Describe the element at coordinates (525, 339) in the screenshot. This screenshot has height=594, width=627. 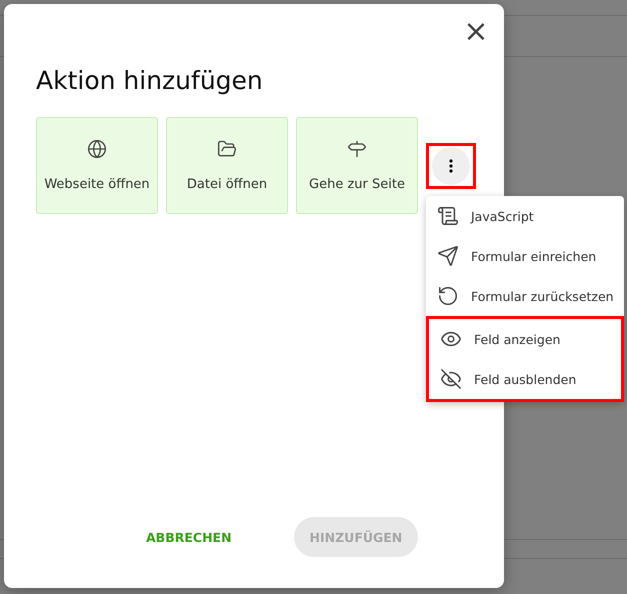
I see `menu-item: Feld anzeigen` at that location.